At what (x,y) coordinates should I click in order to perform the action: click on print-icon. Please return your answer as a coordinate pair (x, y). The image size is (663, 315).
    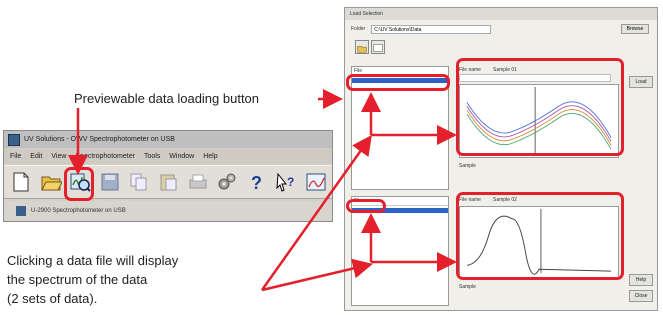
    Looking at the image, I should click on (198, 181).